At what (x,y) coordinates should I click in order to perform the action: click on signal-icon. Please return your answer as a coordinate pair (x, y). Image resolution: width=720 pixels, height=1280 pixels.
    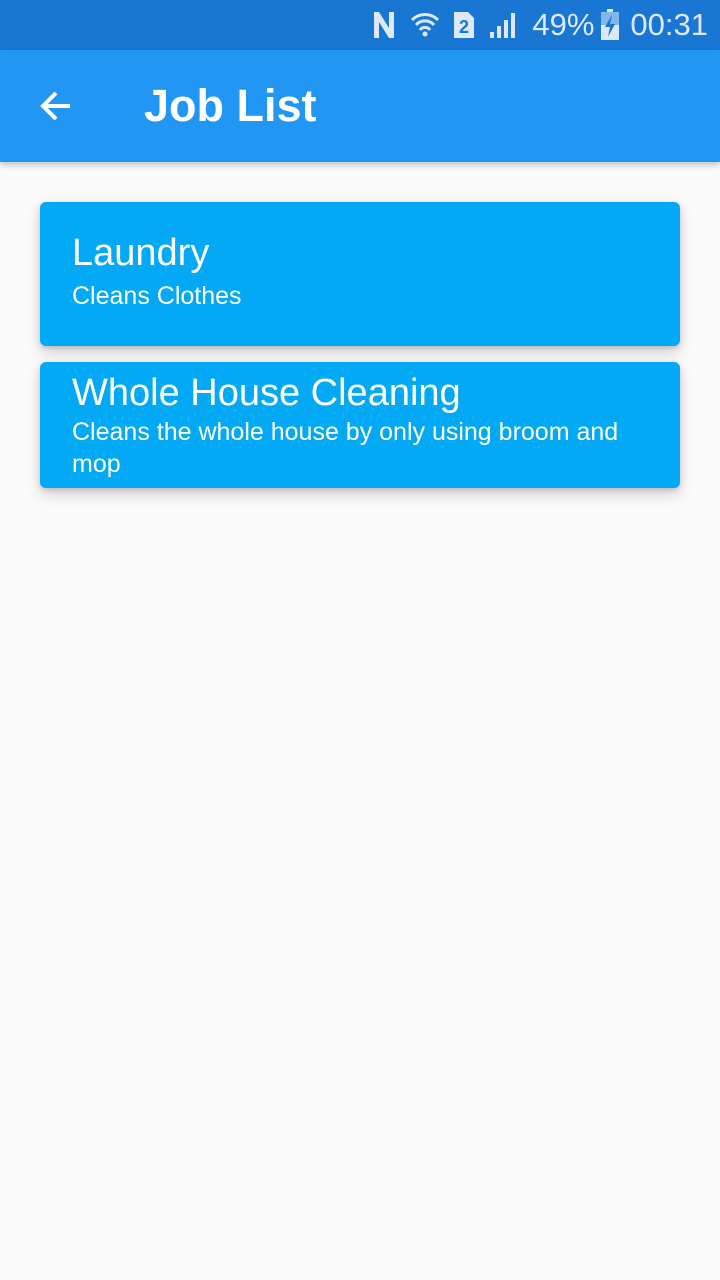
    Looking at the image, I should click on (503, 25).